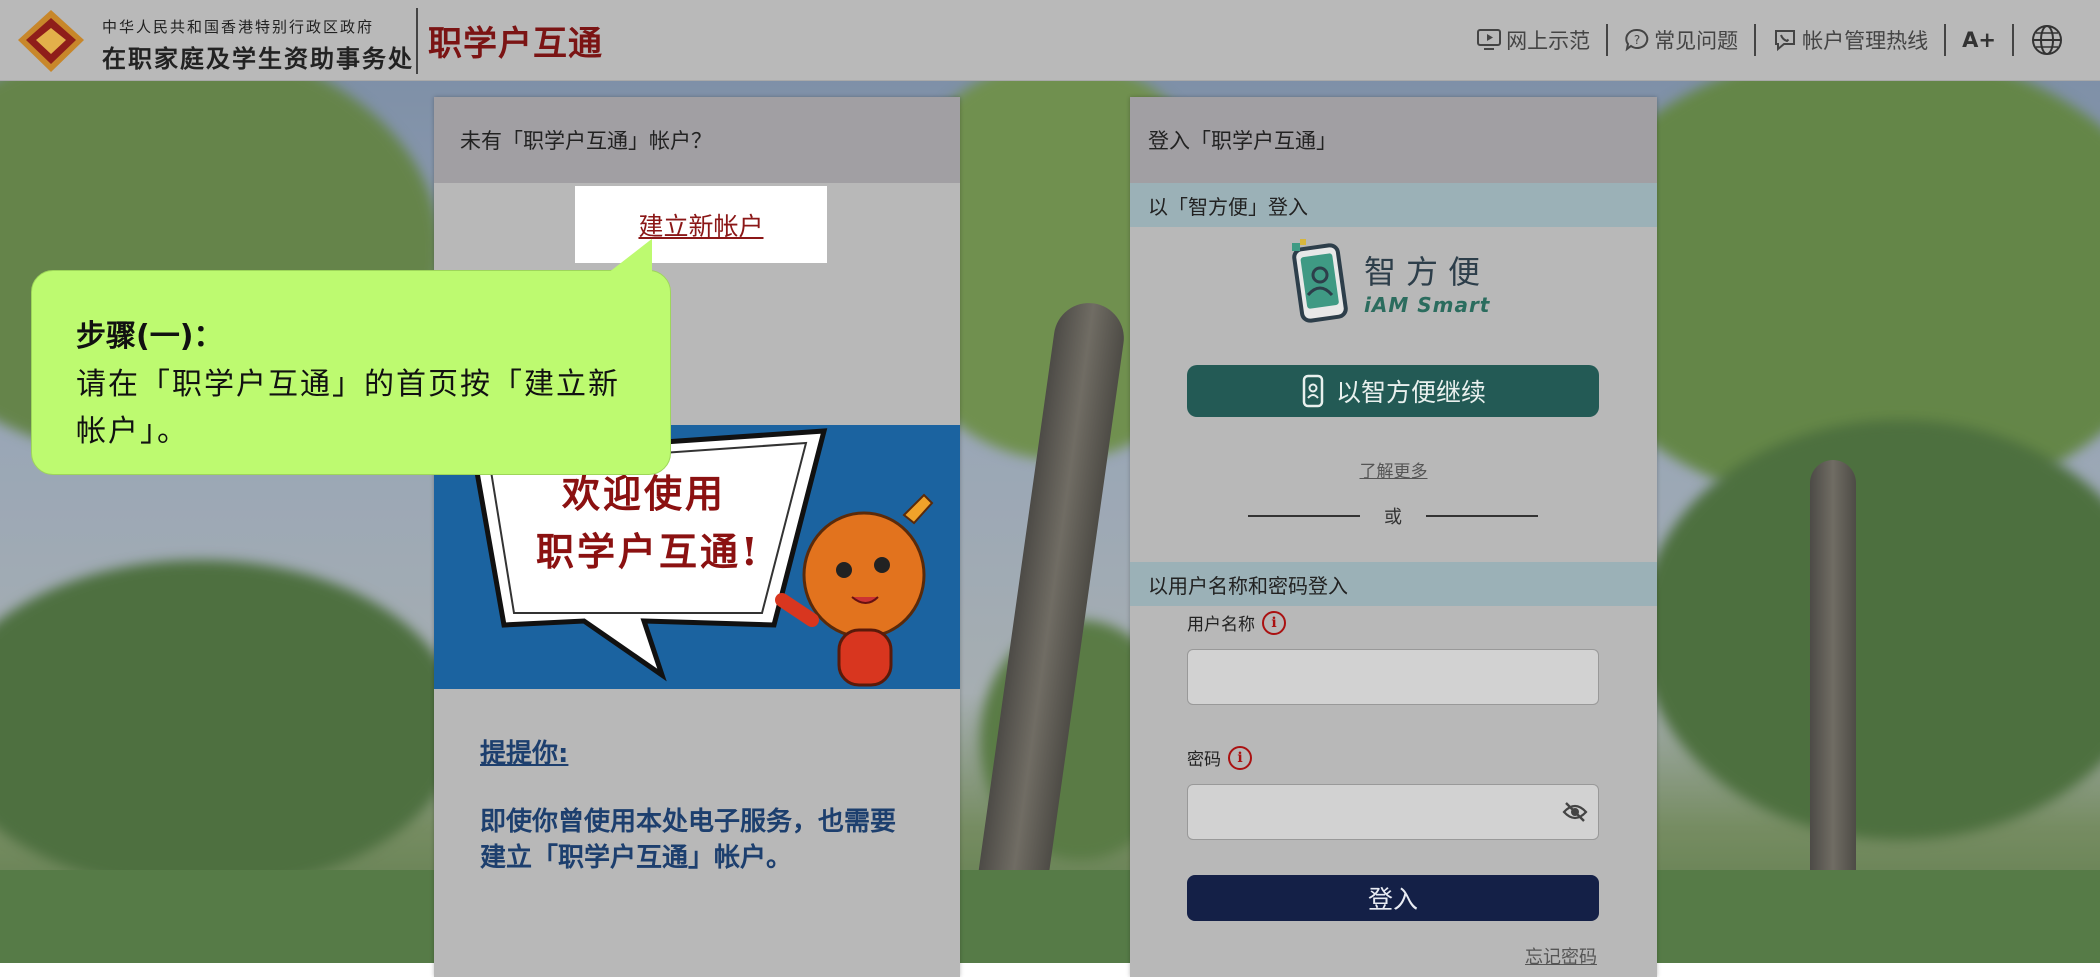  What do you see at coordinates (238, 27) in the screenshot?
I see `department-line1: 中华人民共和国香港特别行政区政府` at bounding box center [238, 27].